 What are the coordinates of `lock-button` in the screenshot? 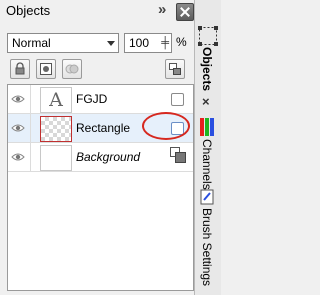 It's located at (20, 69).